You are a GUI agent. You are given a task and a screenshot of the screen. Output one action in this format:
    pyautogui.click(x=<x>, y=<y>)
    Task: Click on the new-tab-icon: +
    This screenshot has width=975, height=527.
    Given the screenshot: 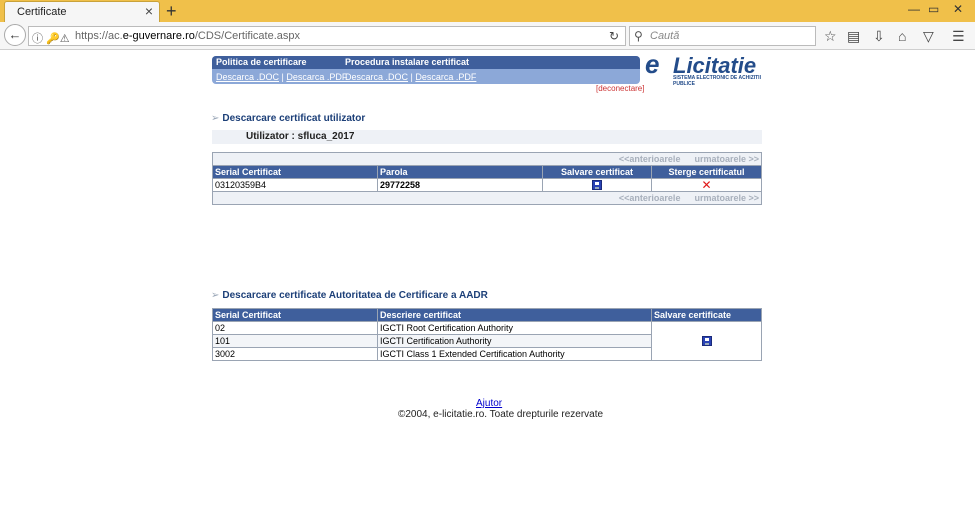 What is the action you would take?
    pyautogui.click(x=171, y=11)
    